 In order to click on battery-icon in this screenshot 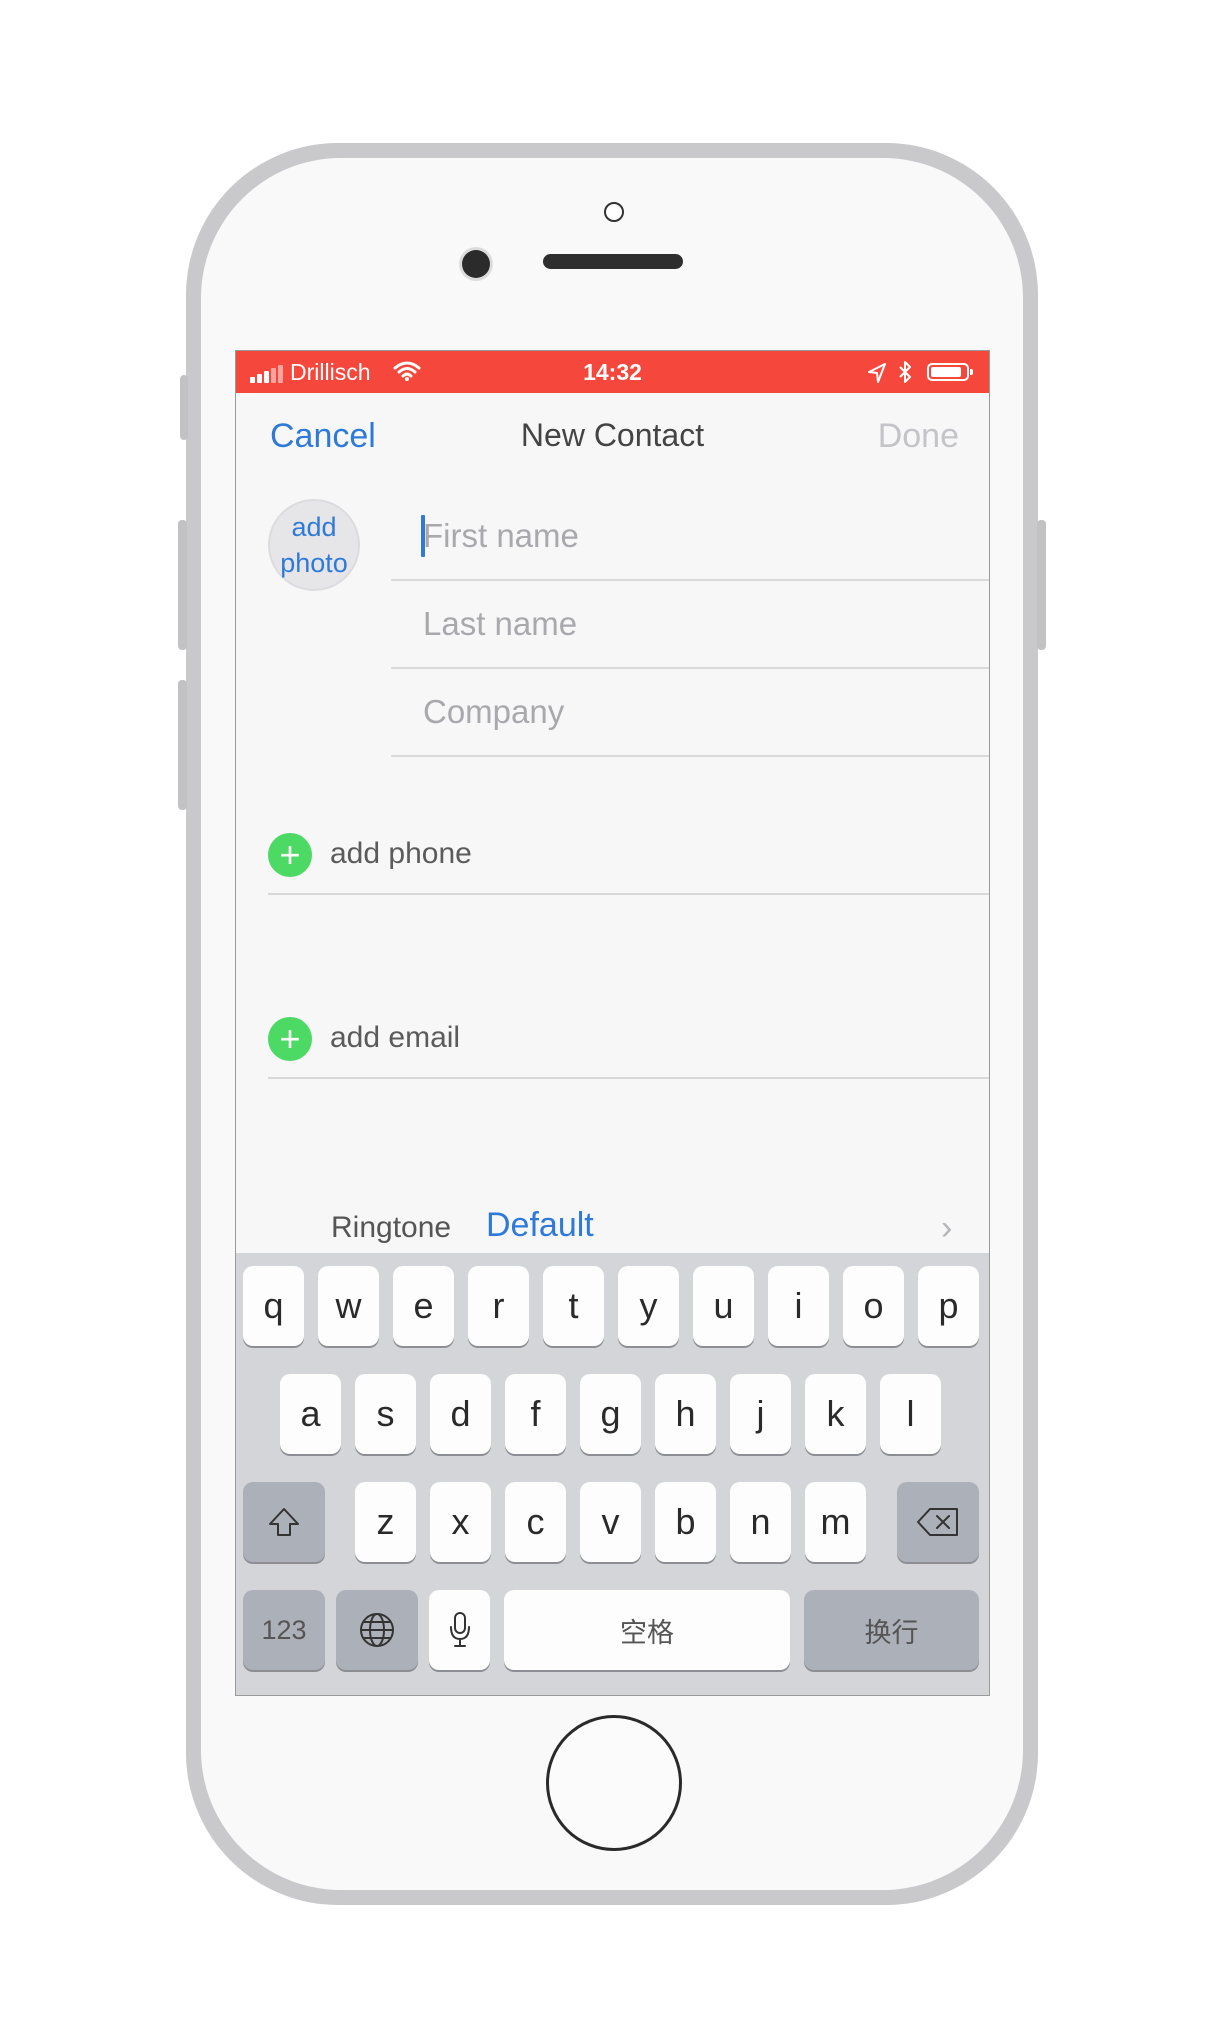, I will do `click(950, 372)`.